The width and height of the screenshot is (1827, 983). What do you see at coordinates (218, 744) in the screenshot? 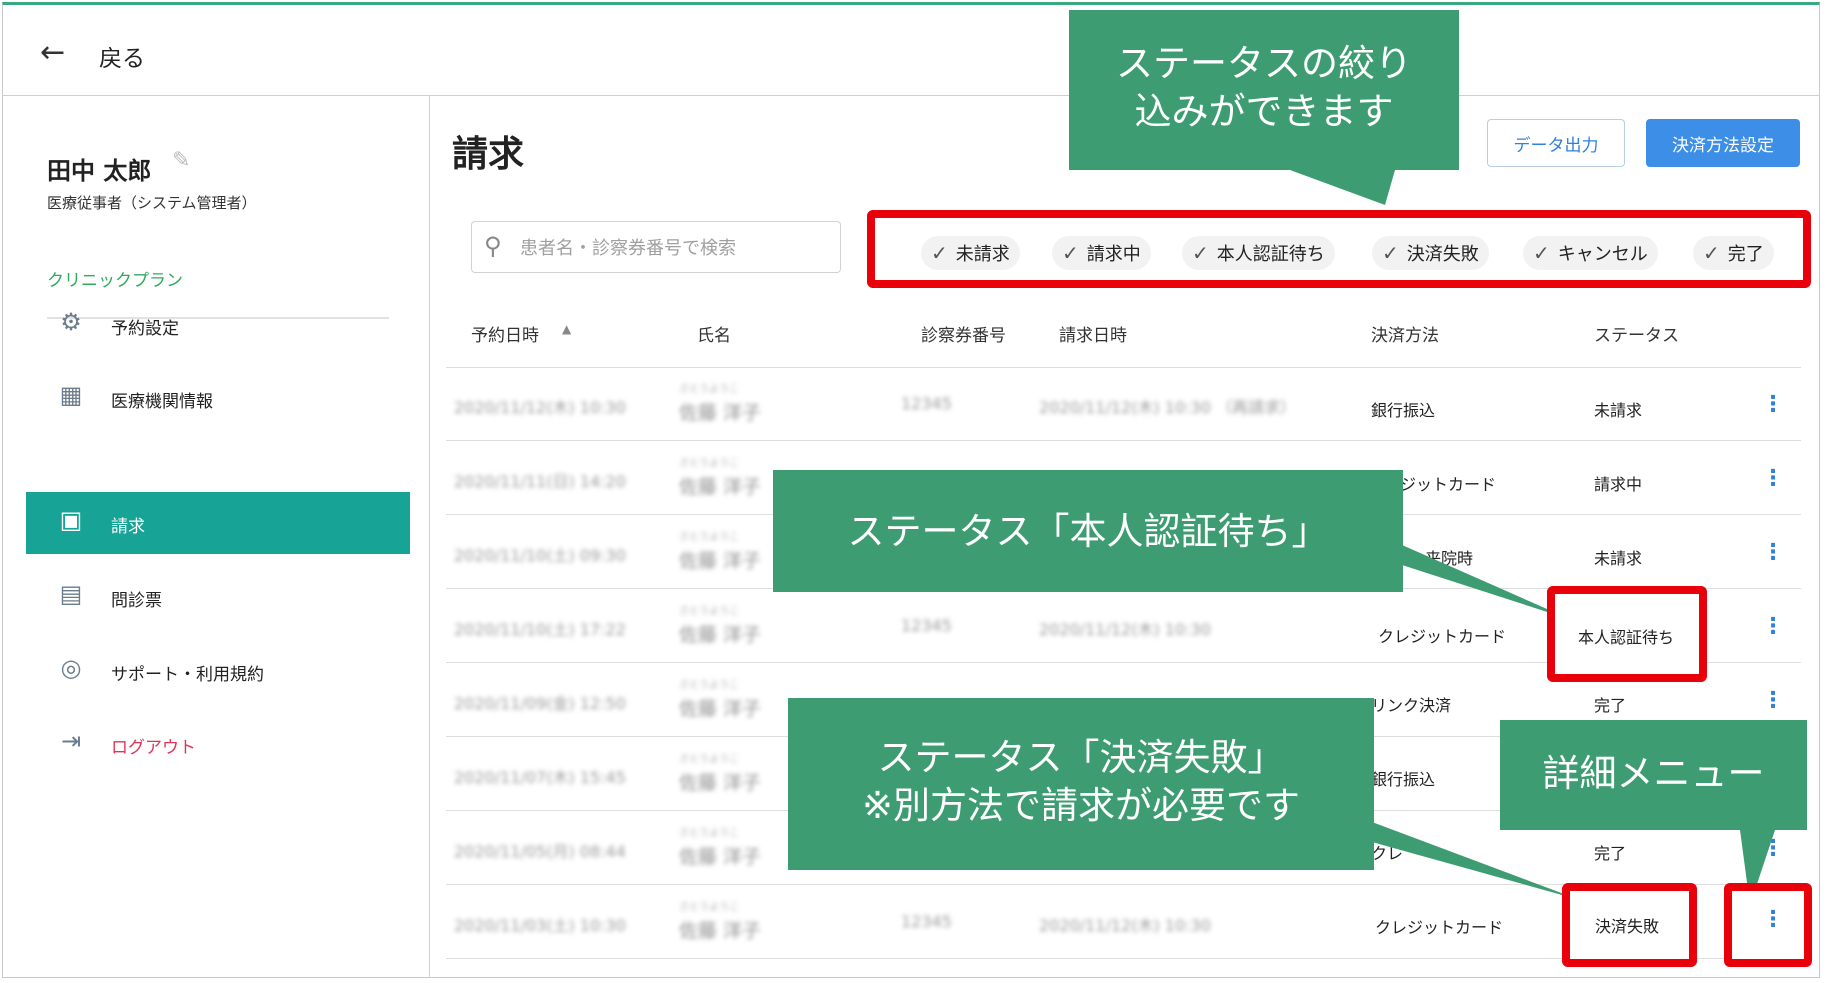
I see `sidebar-item-logout: ⇥ ログアウト` at bounding box center [218, 744].